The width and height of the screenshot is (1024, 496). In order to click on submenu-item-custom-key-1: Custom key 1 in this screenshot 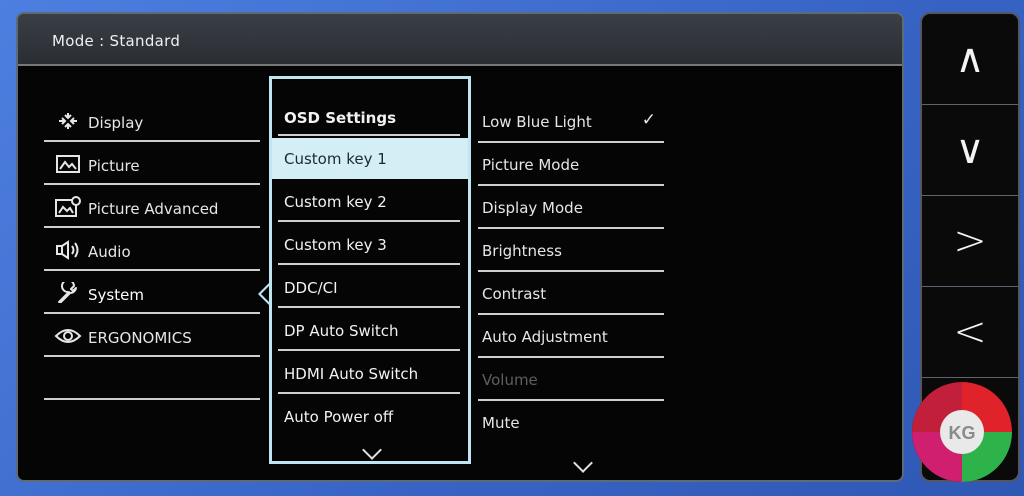, I will do `click(370, 158)`.